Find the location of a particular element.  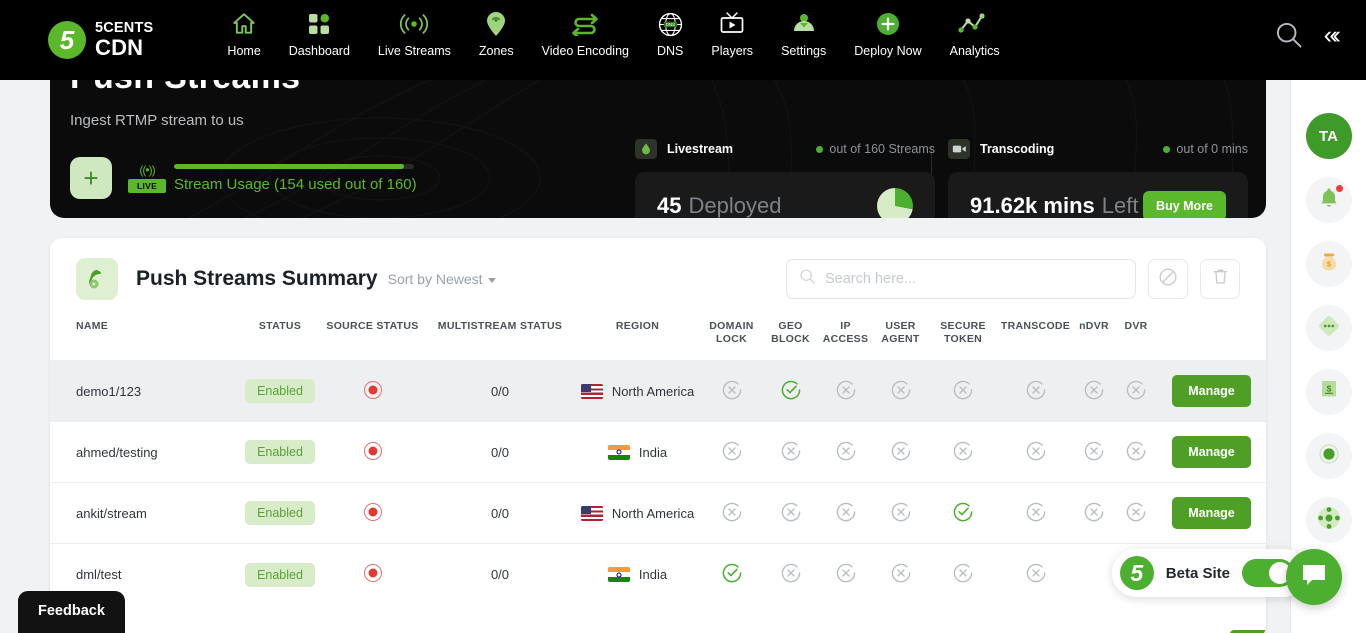

cell-geo-block is located at coordinates (790, 574).